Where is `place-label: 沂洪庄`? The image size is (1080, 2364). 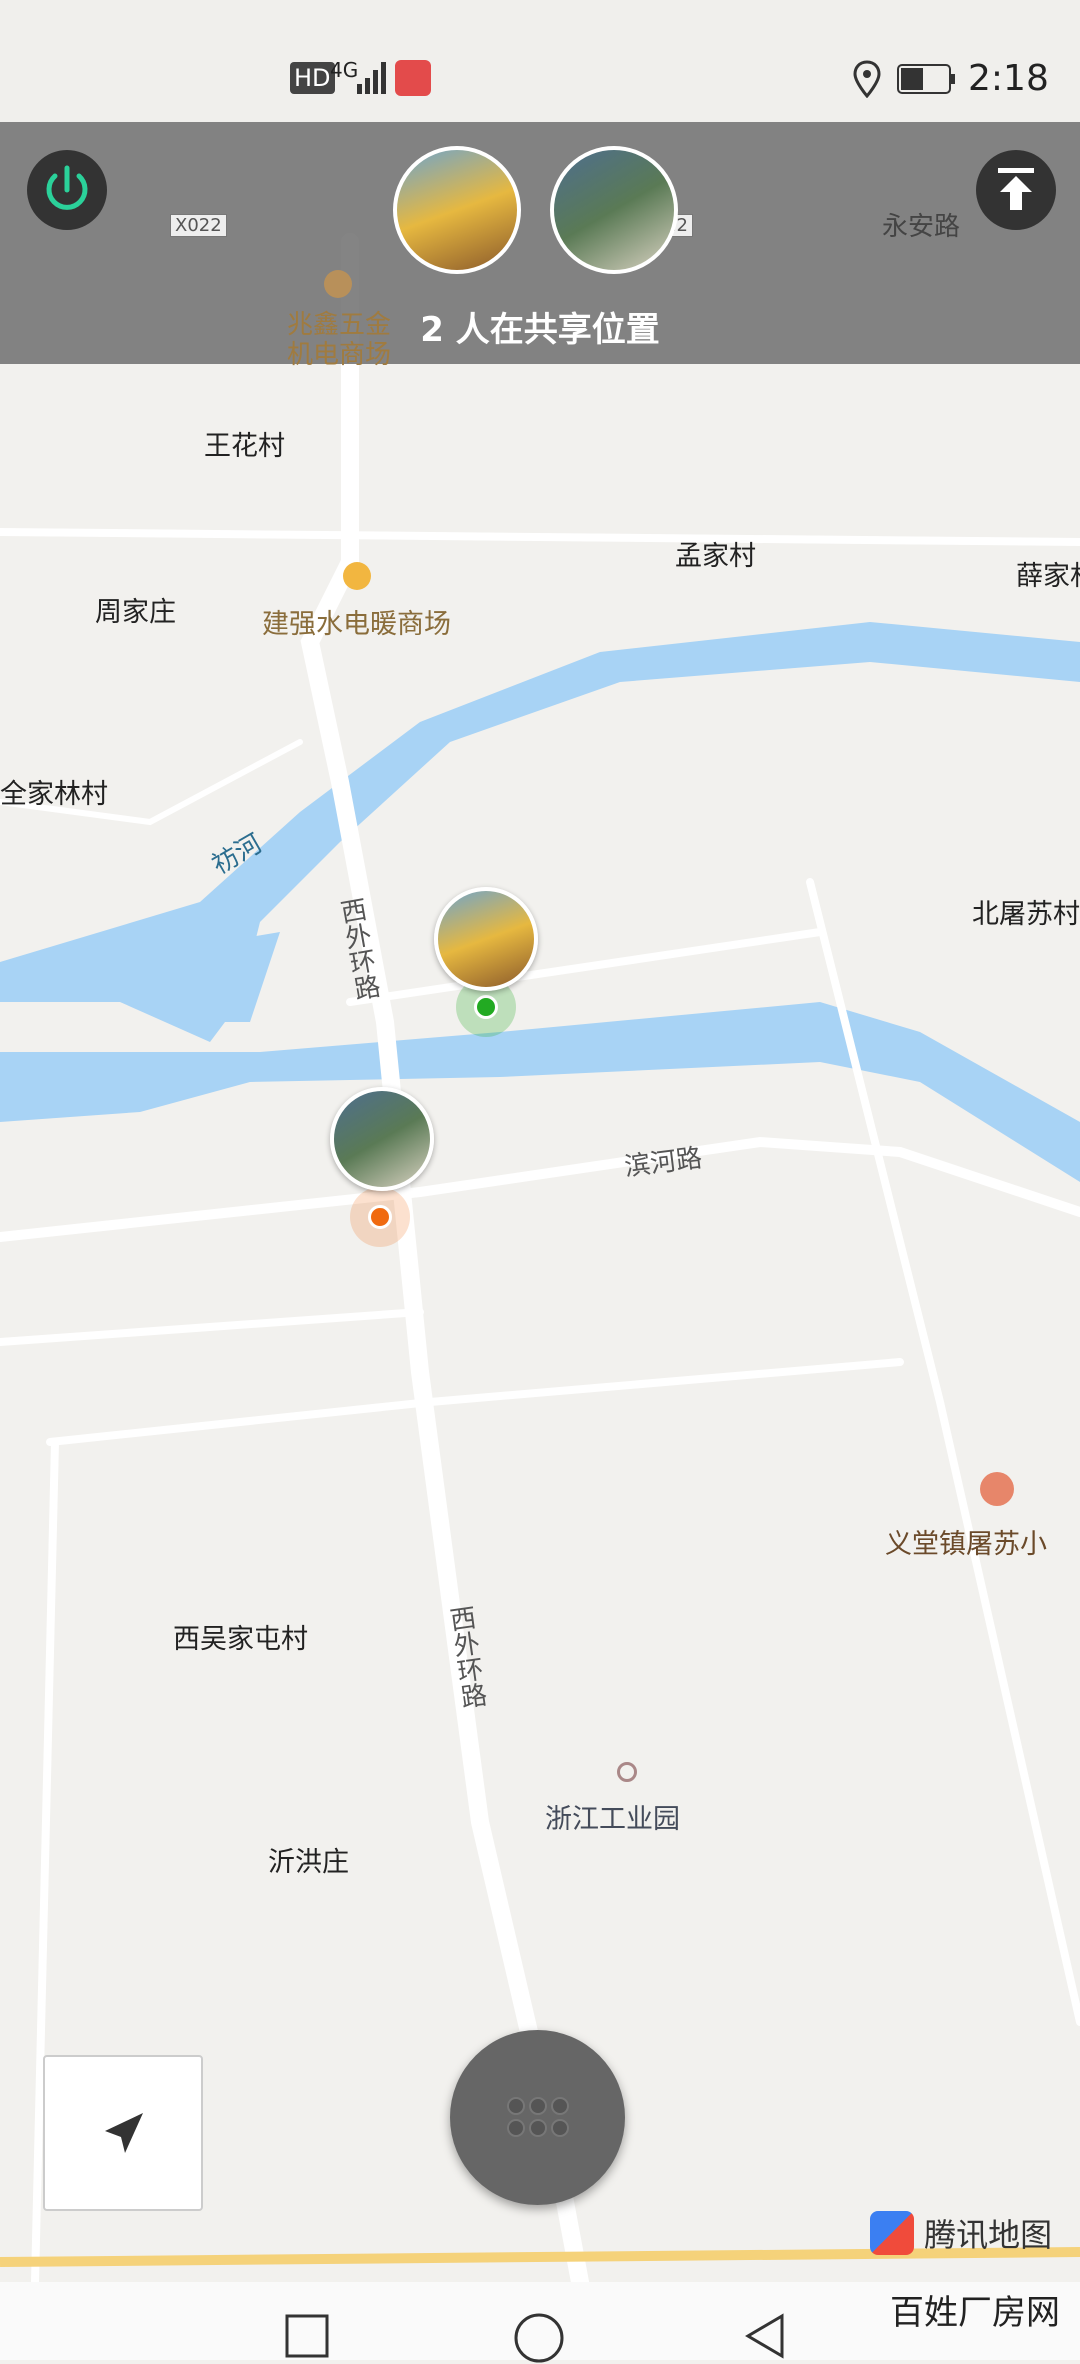 place-label: 沂洪庄 is located at coordinates (308, 1862).